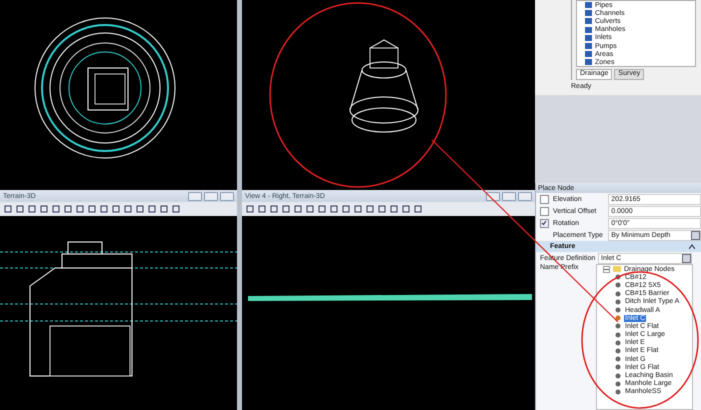  Describe the element at coordinates (617, 269) in the screenshot. I see `folder-icon` at that location.